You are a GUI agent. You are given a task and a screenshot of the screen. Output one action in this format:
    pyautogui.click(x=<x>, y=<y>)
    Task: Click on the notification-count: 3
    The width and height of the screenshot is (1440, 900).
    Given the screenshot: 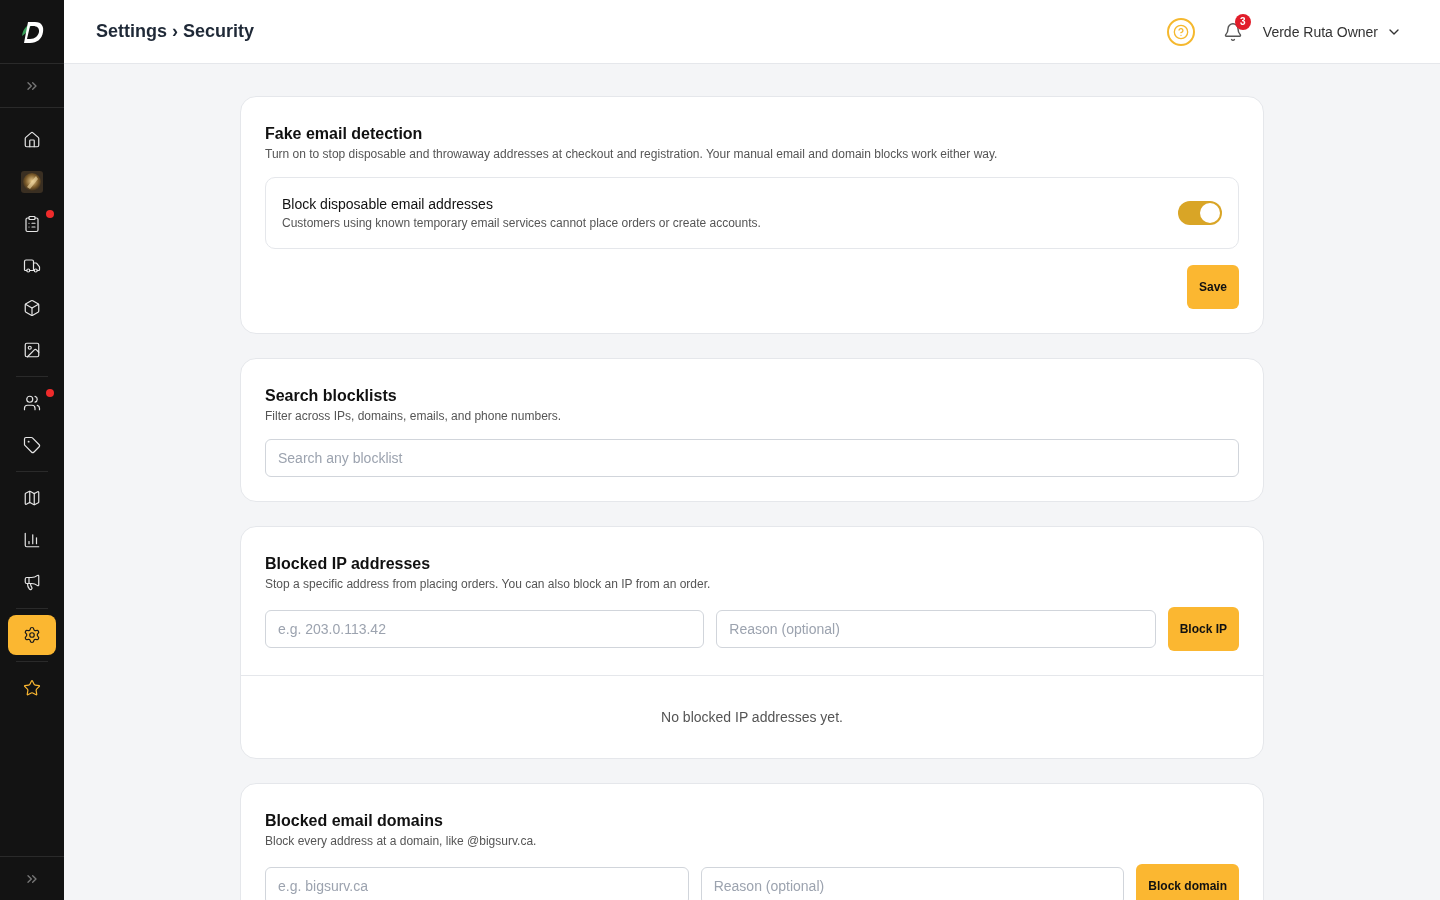 What is the action you would take?
    pyautogui.click(x=1242, y=21)
    